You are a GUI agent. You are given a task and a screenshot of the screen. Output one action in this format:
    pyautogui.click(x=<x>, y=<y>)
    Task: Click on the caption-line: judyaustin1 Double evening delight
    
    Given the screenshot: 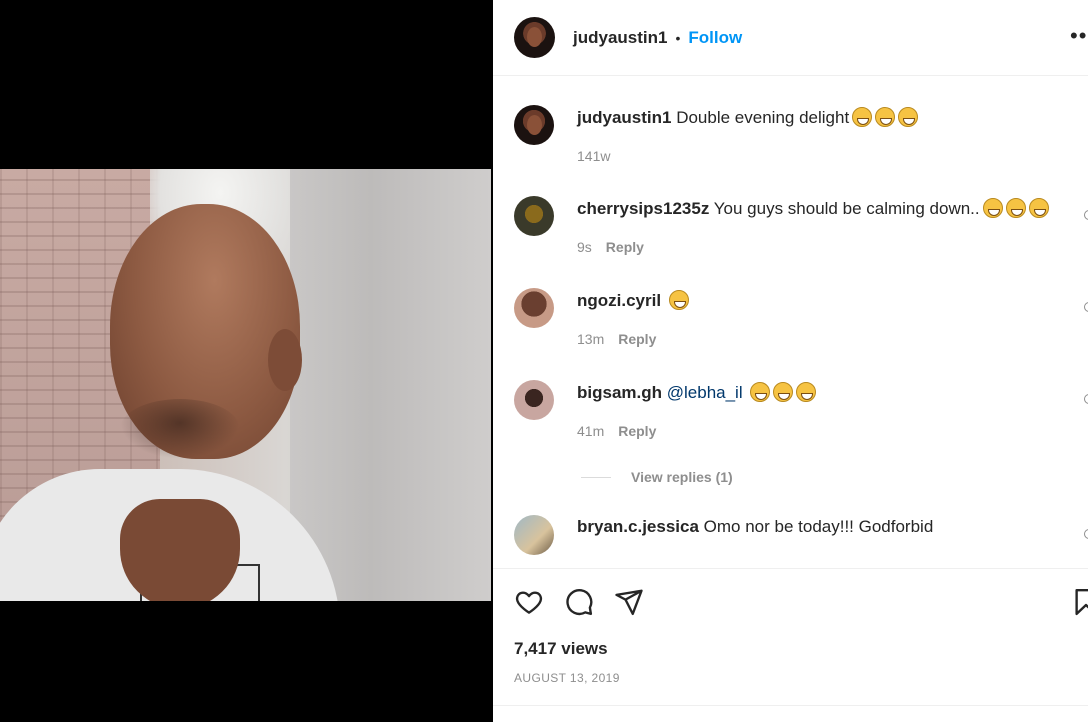 What is the action you would take?
    pyautogui.click(x=748, y=117)
    